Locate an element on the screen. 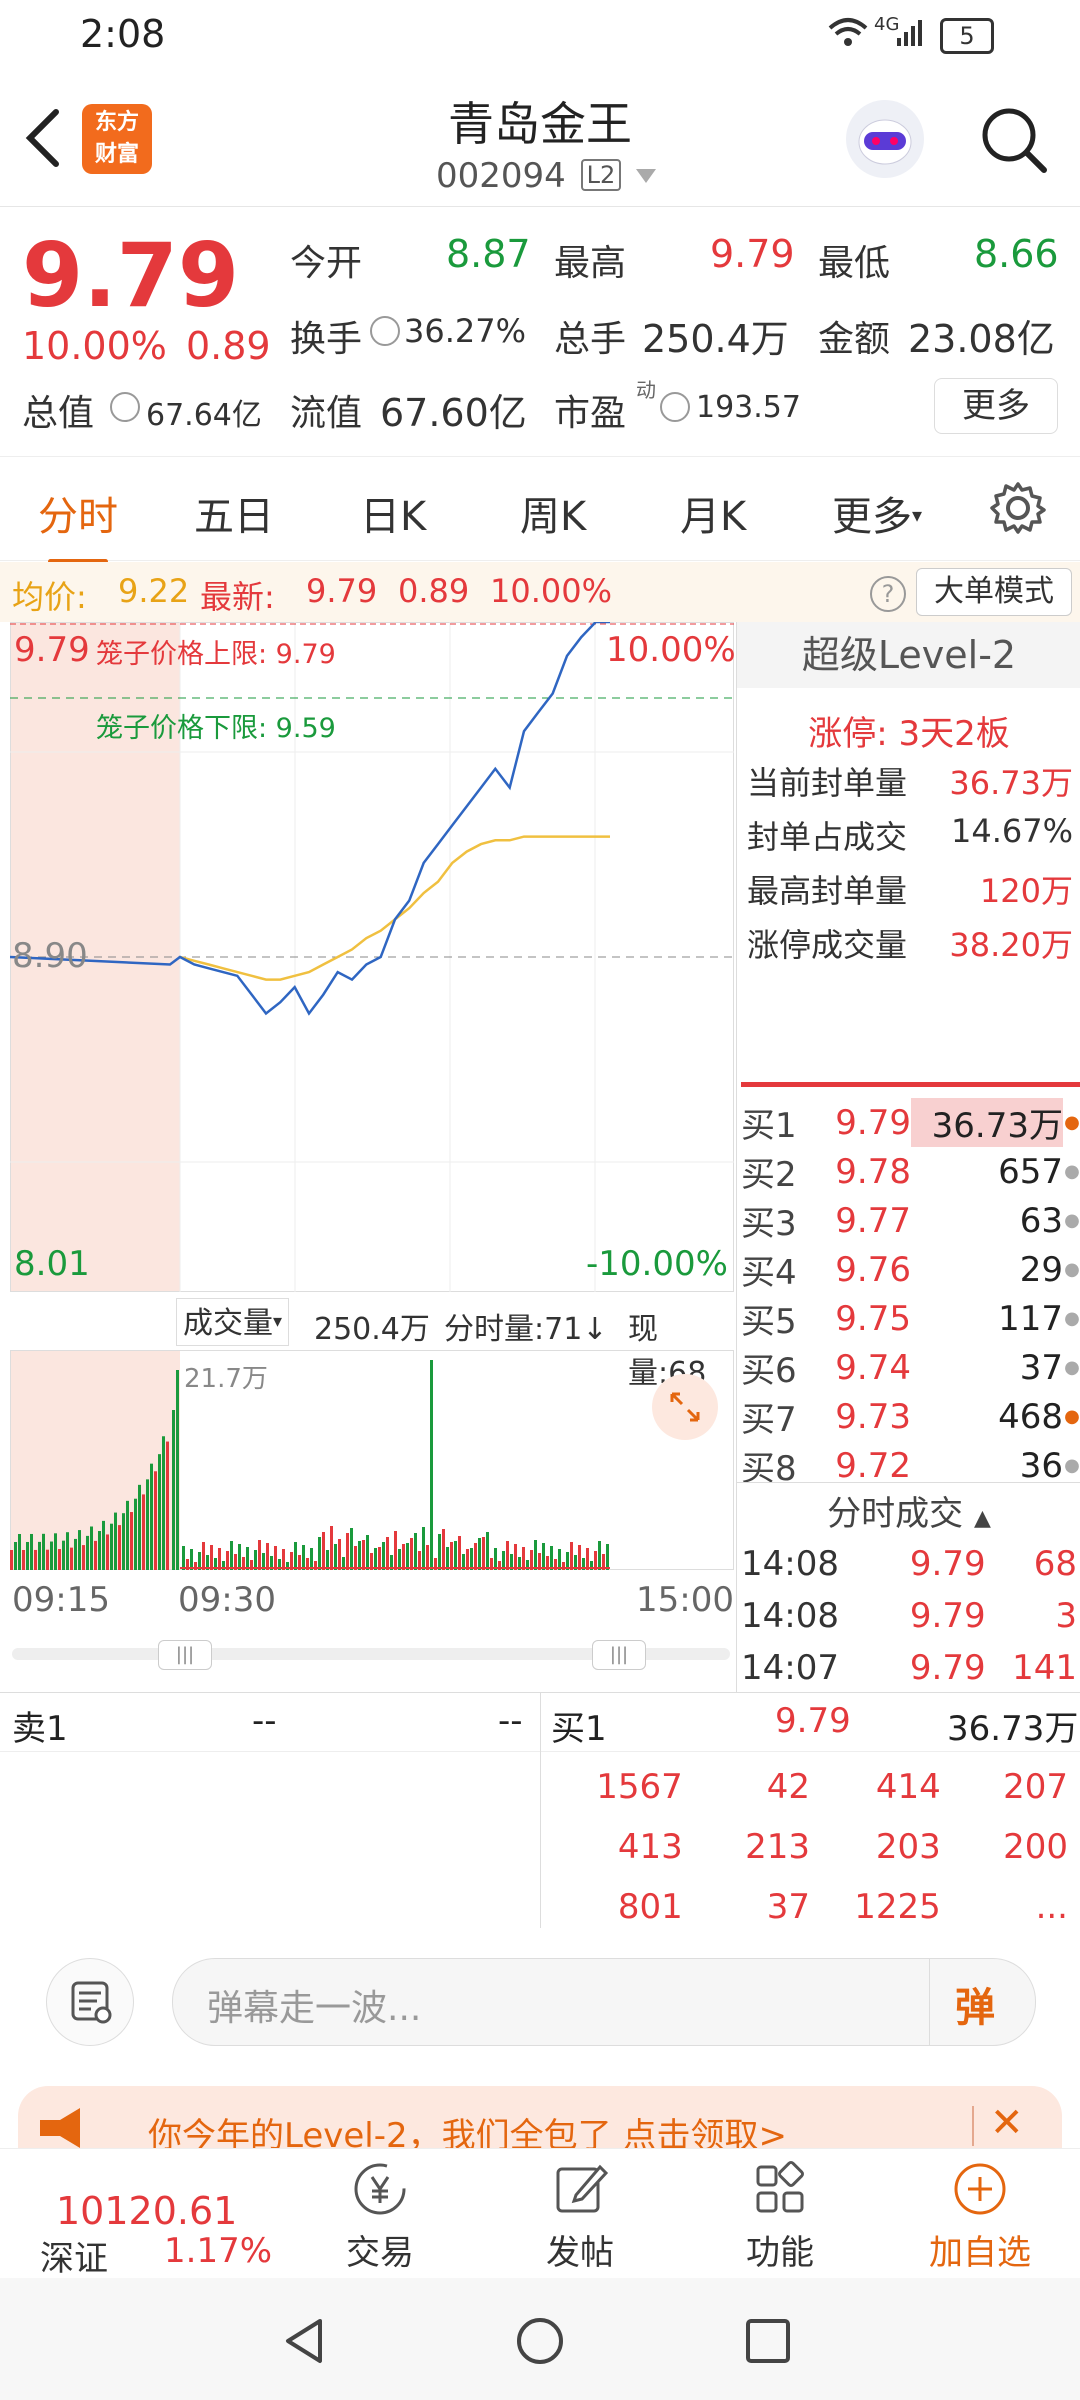  level2-stat-row: 涨停成交量 38.20万 is located at coordinates (910, 945).